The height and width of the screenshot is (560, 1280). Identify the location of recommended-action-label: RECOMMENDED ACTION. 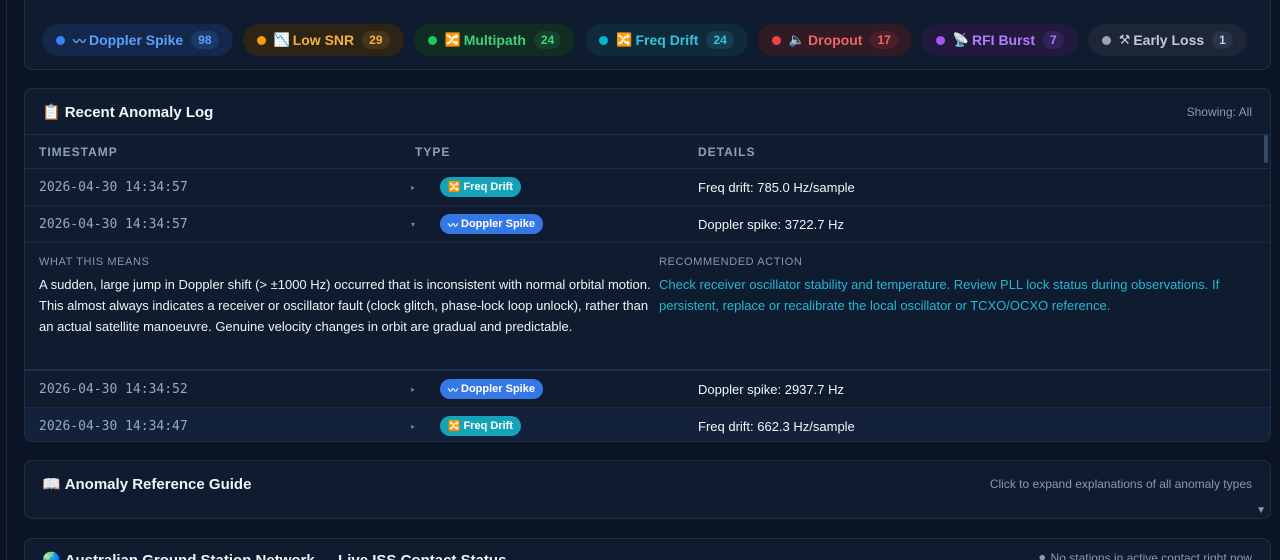
(731, 262).